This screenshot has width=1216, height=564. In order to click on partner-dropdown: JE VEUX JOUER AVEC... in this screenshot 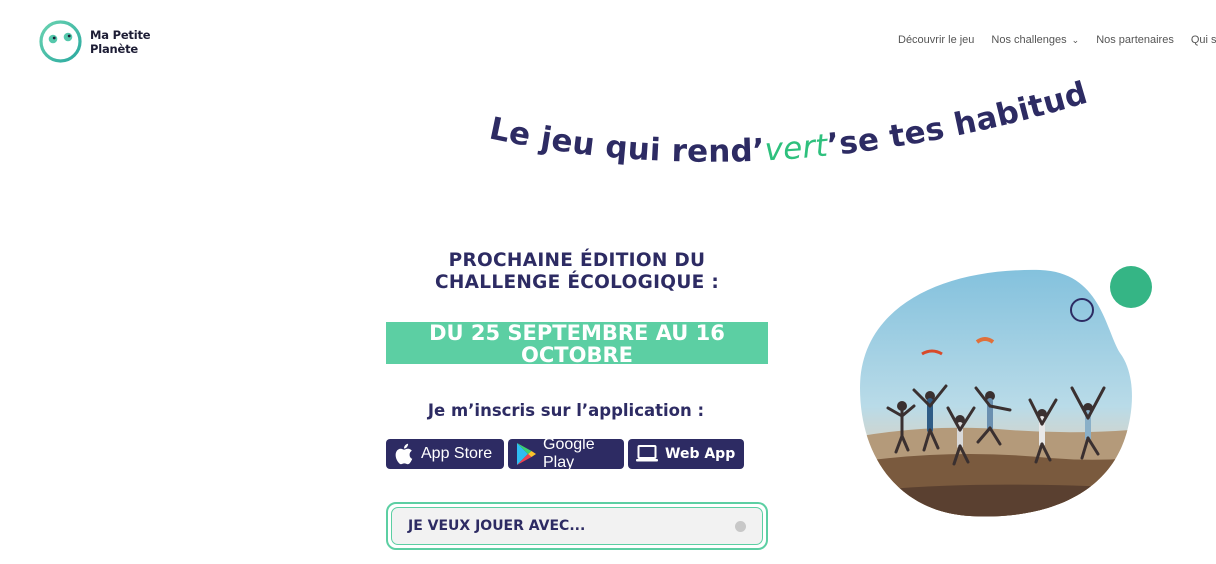, I will do `click(577, 526)`.